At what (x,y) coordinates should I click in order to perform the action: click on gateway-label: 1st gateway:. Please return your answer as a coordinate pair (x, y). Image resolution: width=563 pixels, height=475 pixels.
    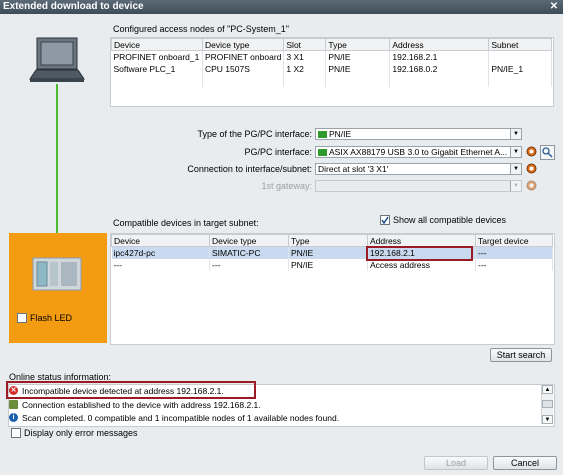
    Looking at the image, I should click on (286, 186).